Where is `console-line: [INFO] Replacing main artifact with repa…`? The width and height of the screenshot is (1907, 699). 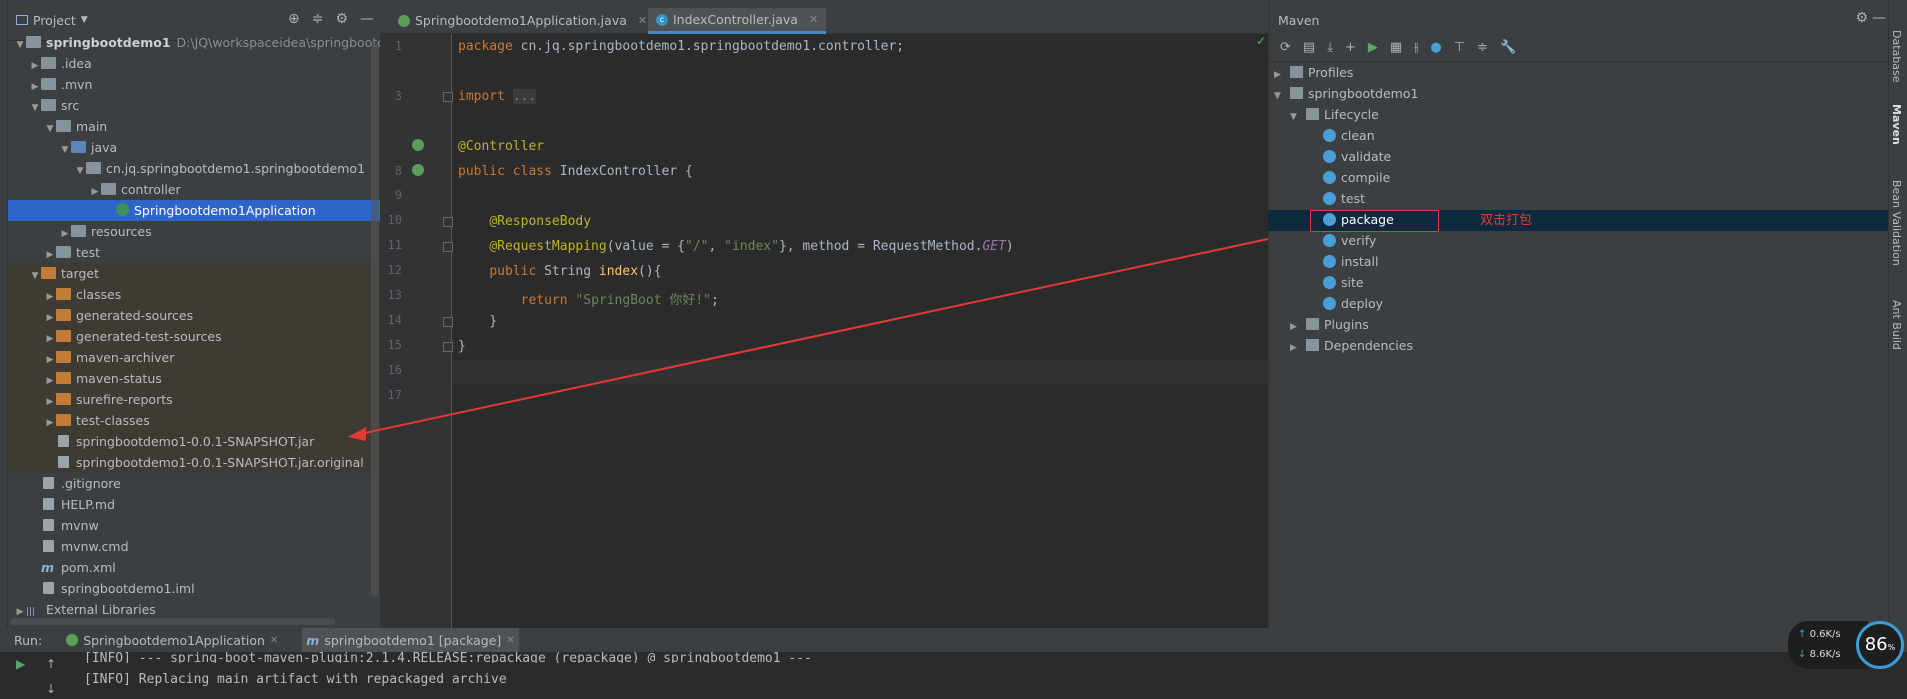
console-line: [INFO] Replacing main artifact with repa… is located at coordinates (295, 679).